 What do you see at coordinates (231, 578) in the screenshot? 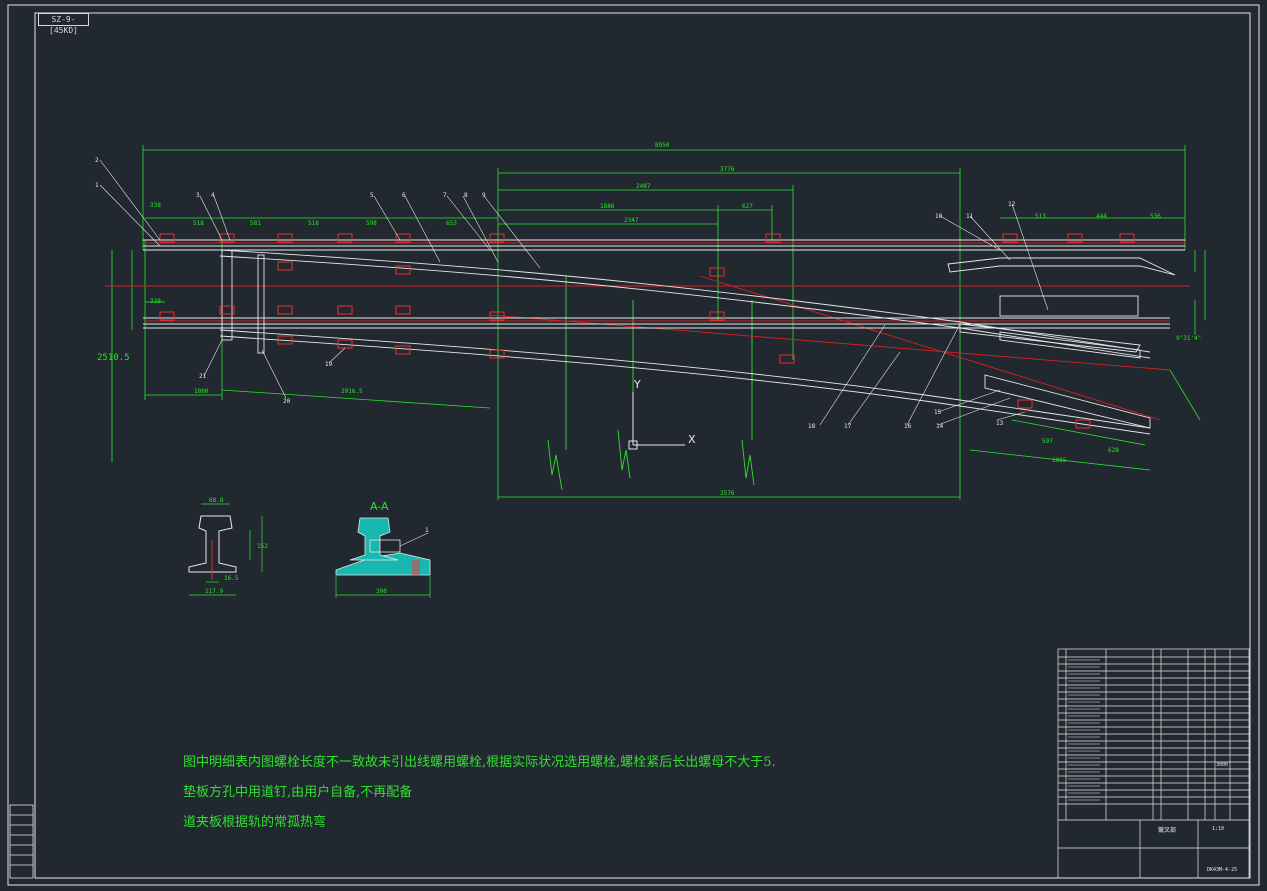
I see `rail-web-dim: 16.5` at bounding box center [231, 578].